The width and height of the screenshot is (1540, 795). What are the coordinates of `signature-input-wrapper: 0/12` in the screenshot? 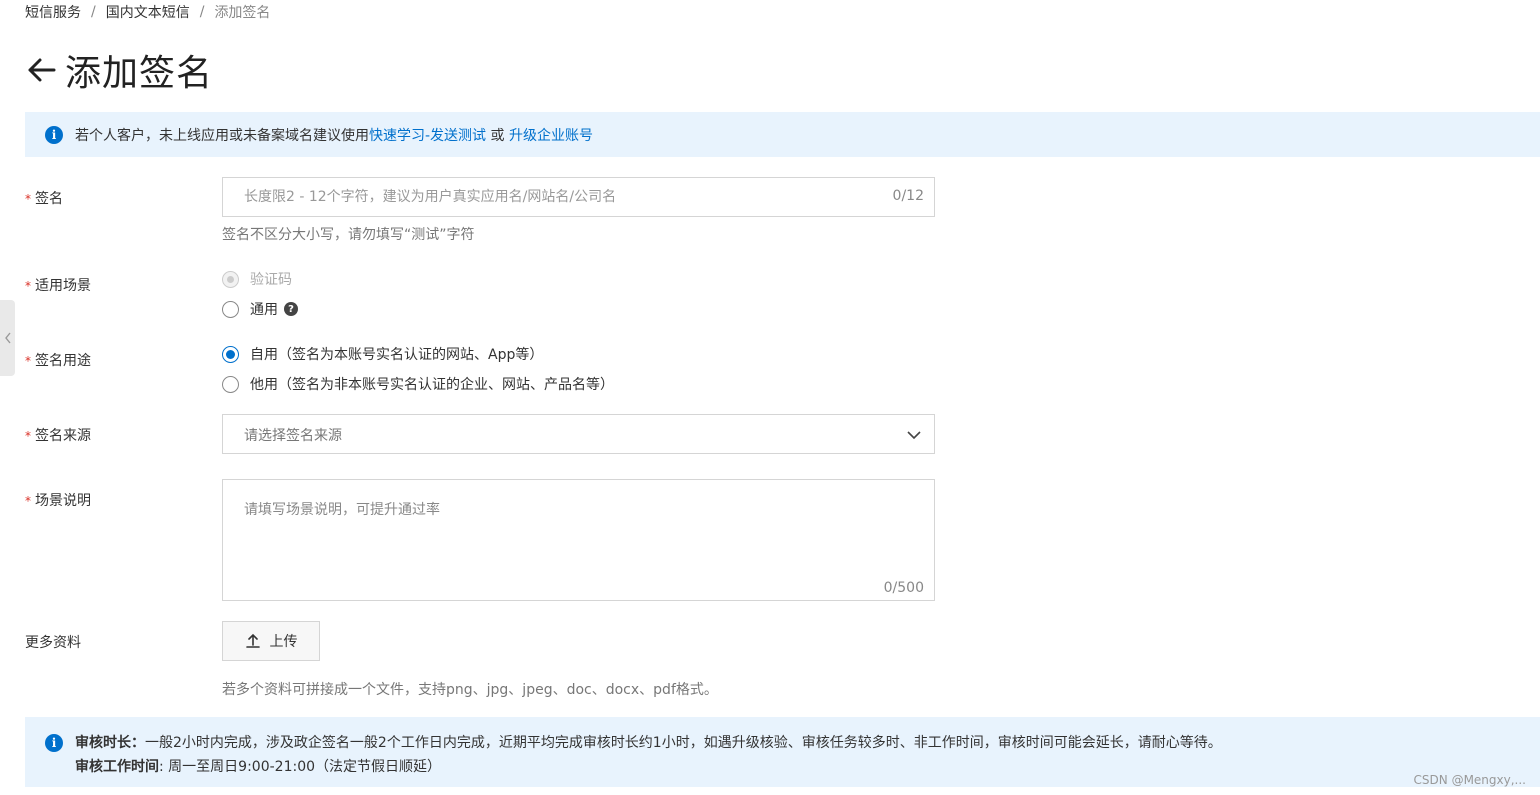 It's located at (578, 197).